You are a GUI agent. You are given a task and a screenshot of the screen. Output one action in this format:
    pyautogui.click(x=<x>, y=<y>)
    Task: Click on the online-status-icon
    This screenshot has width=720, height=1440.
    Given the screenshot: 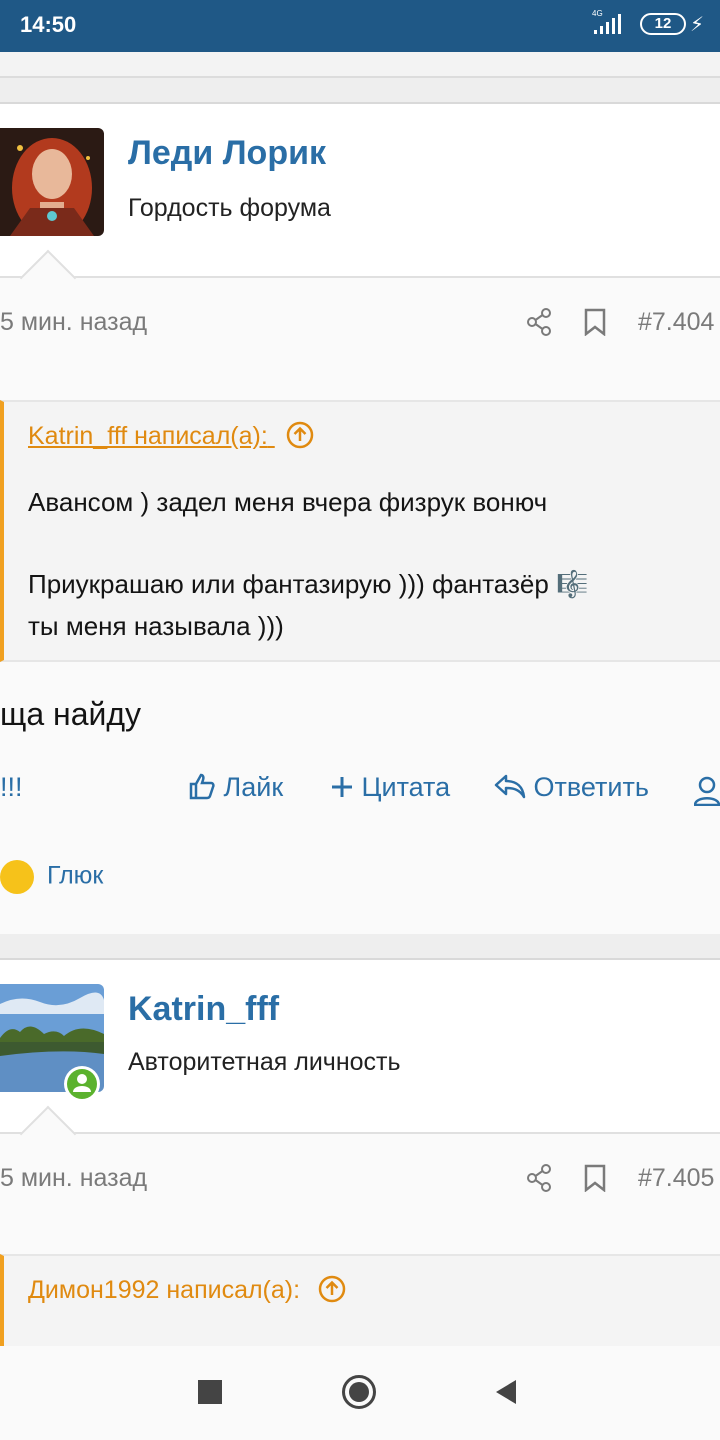 What is the action you would take?
    pyautogui.click(x=82, y=1084)
    